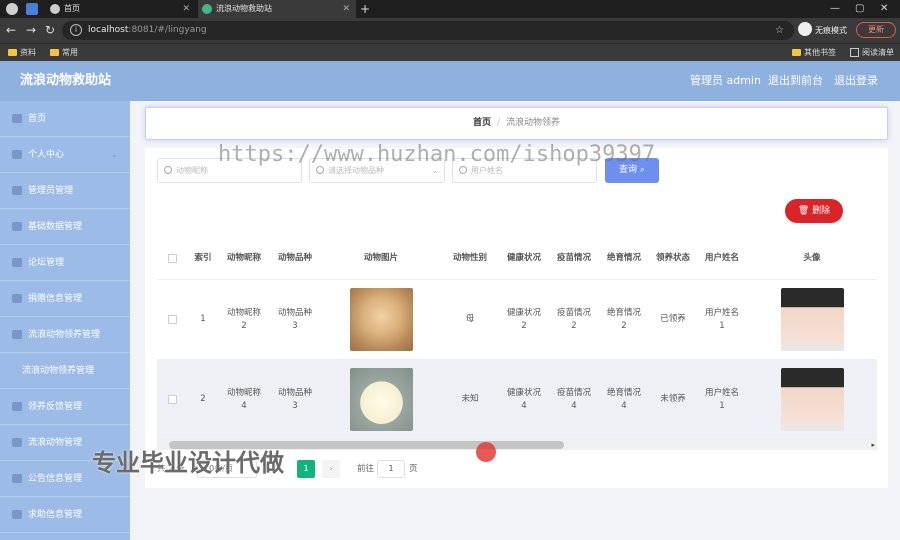 Image resolution: width=900 pixels, height=540 pixels. Describe the element at coordinates (244, 258) in the screenshot. I see `column-header: 动物昵称` at that location.